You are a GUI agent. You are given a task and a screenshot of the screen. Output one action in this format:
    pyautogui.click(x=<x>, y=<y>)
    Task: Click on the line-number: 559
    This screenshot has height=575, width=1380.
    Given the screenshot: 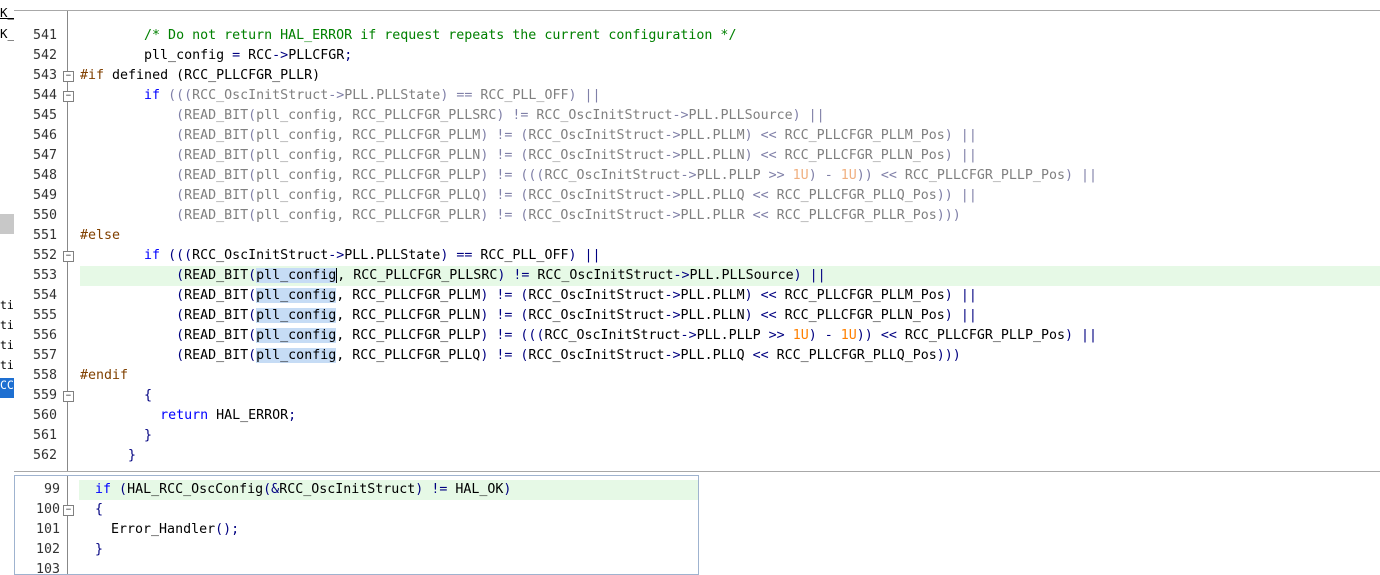 What is the action you would take?
    pyautogui.click(x=44, y=395)
    